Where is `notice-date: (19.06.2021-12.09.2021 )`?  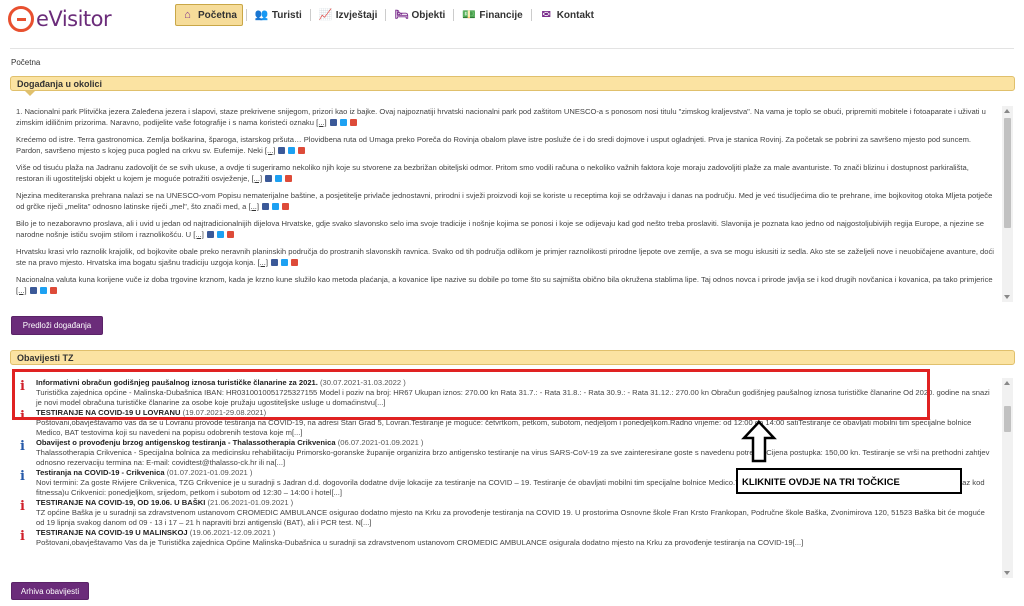
notice-date: (19.06.2021-12.09.2021 ) is located at coordinates (232, 532).